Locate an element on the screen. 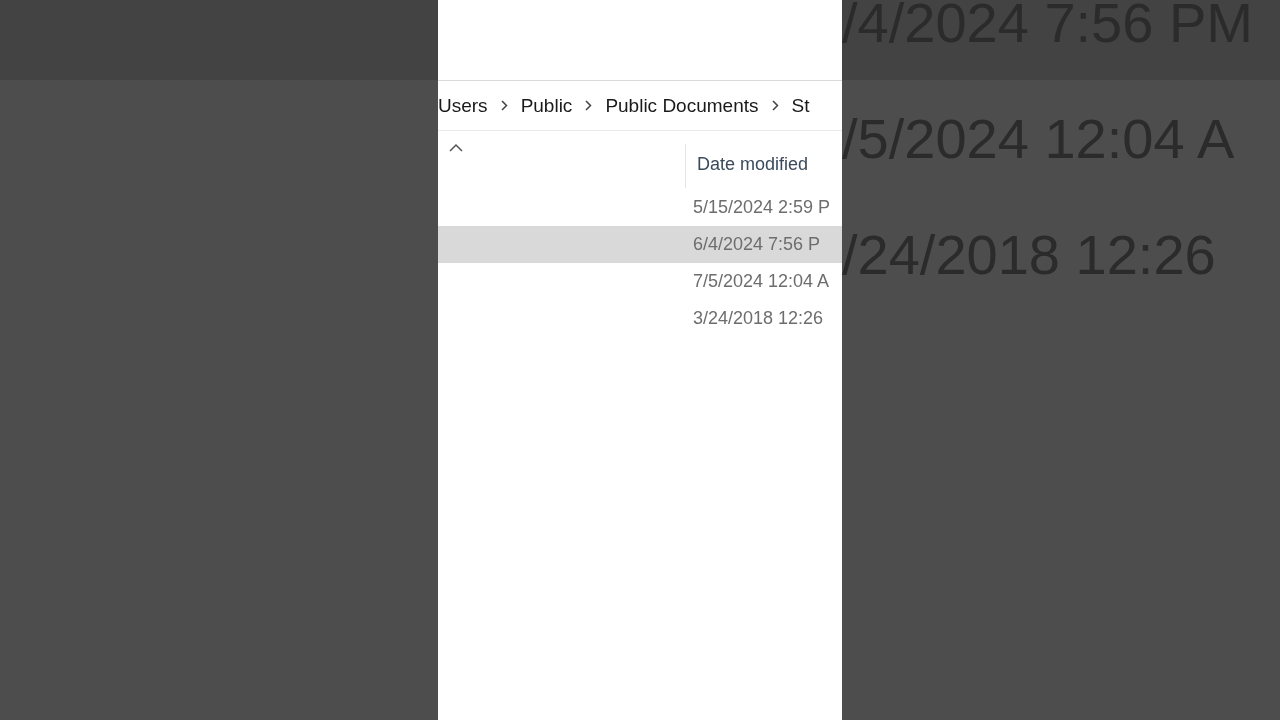 The image size is (1280, 720). date-cell: 6/4/2024 7:56 P is located at coordinates (757, 244).